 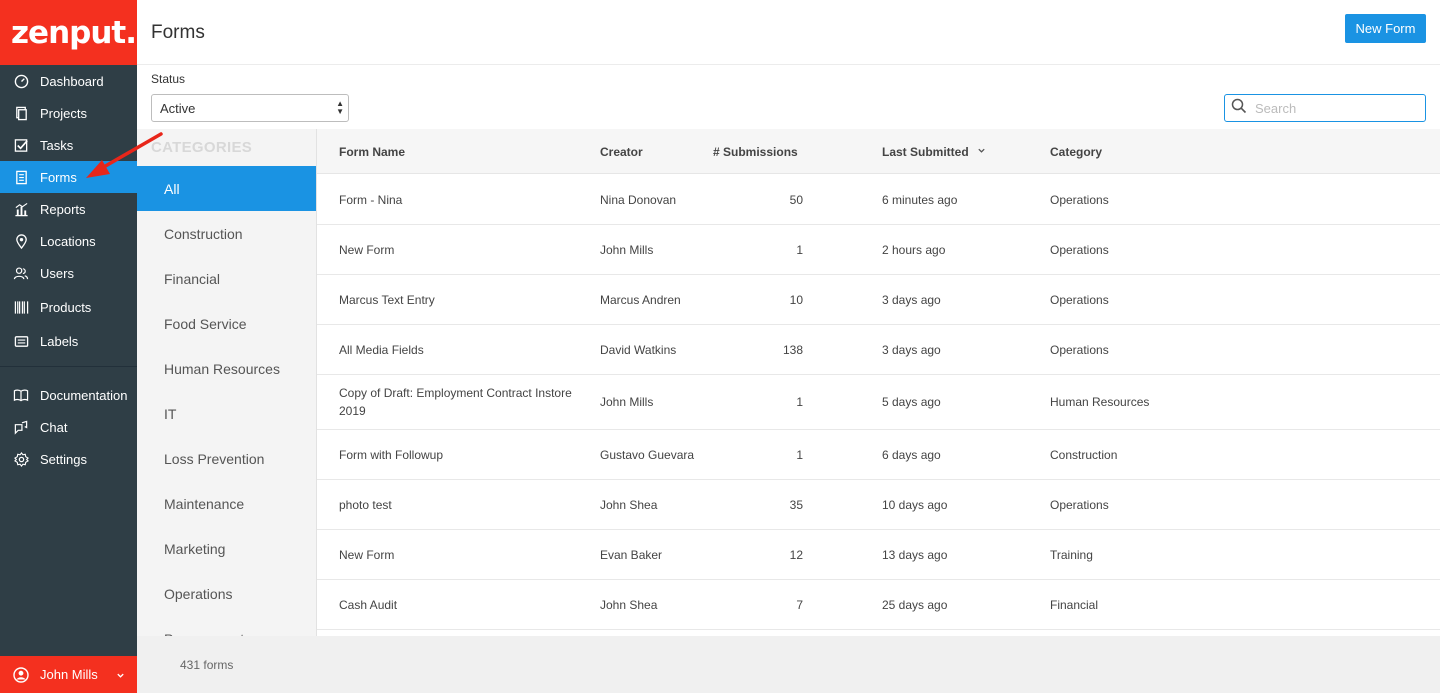 I want to click on sidebar-item-label: Settings, so click(x=63, y=459).